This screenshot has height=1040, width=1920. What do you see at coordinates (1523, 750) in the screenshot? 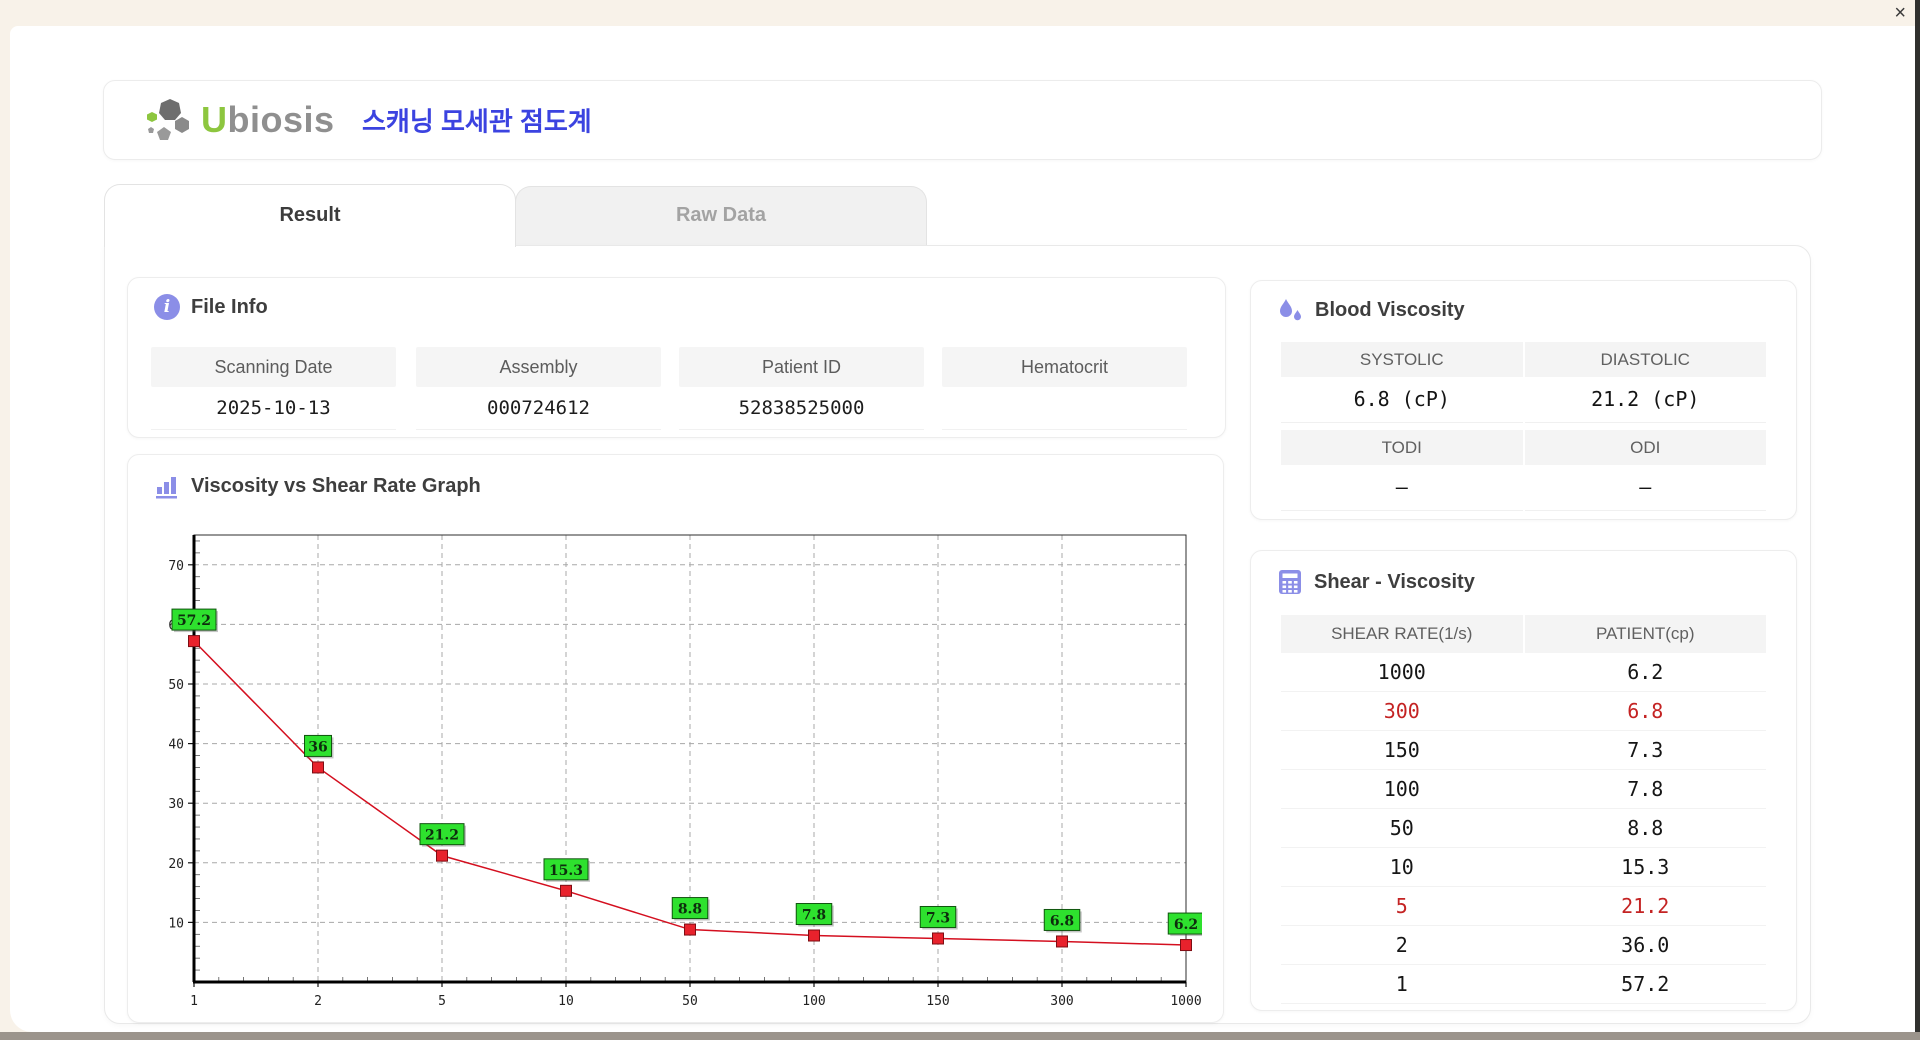
I see `table-row: 150 7.3` at bounding box center [1523, 750].